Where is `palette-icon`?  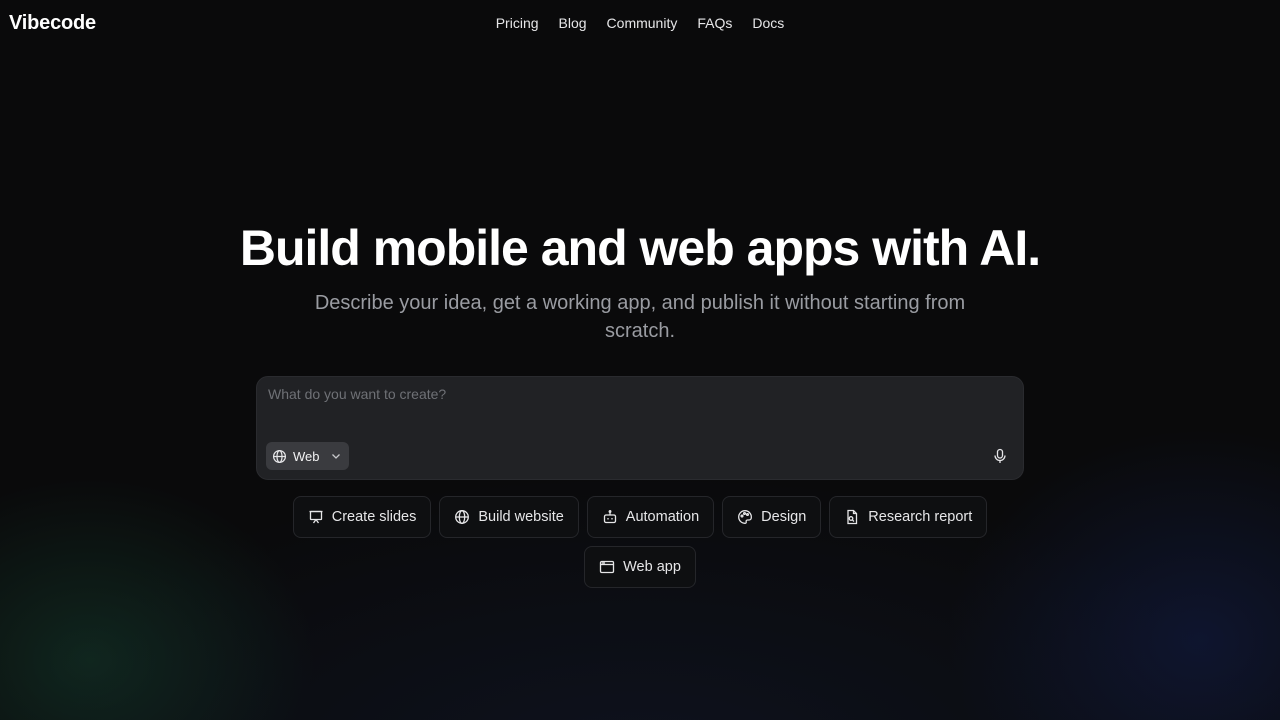
palette-icon is located at coordinates (745, 517).